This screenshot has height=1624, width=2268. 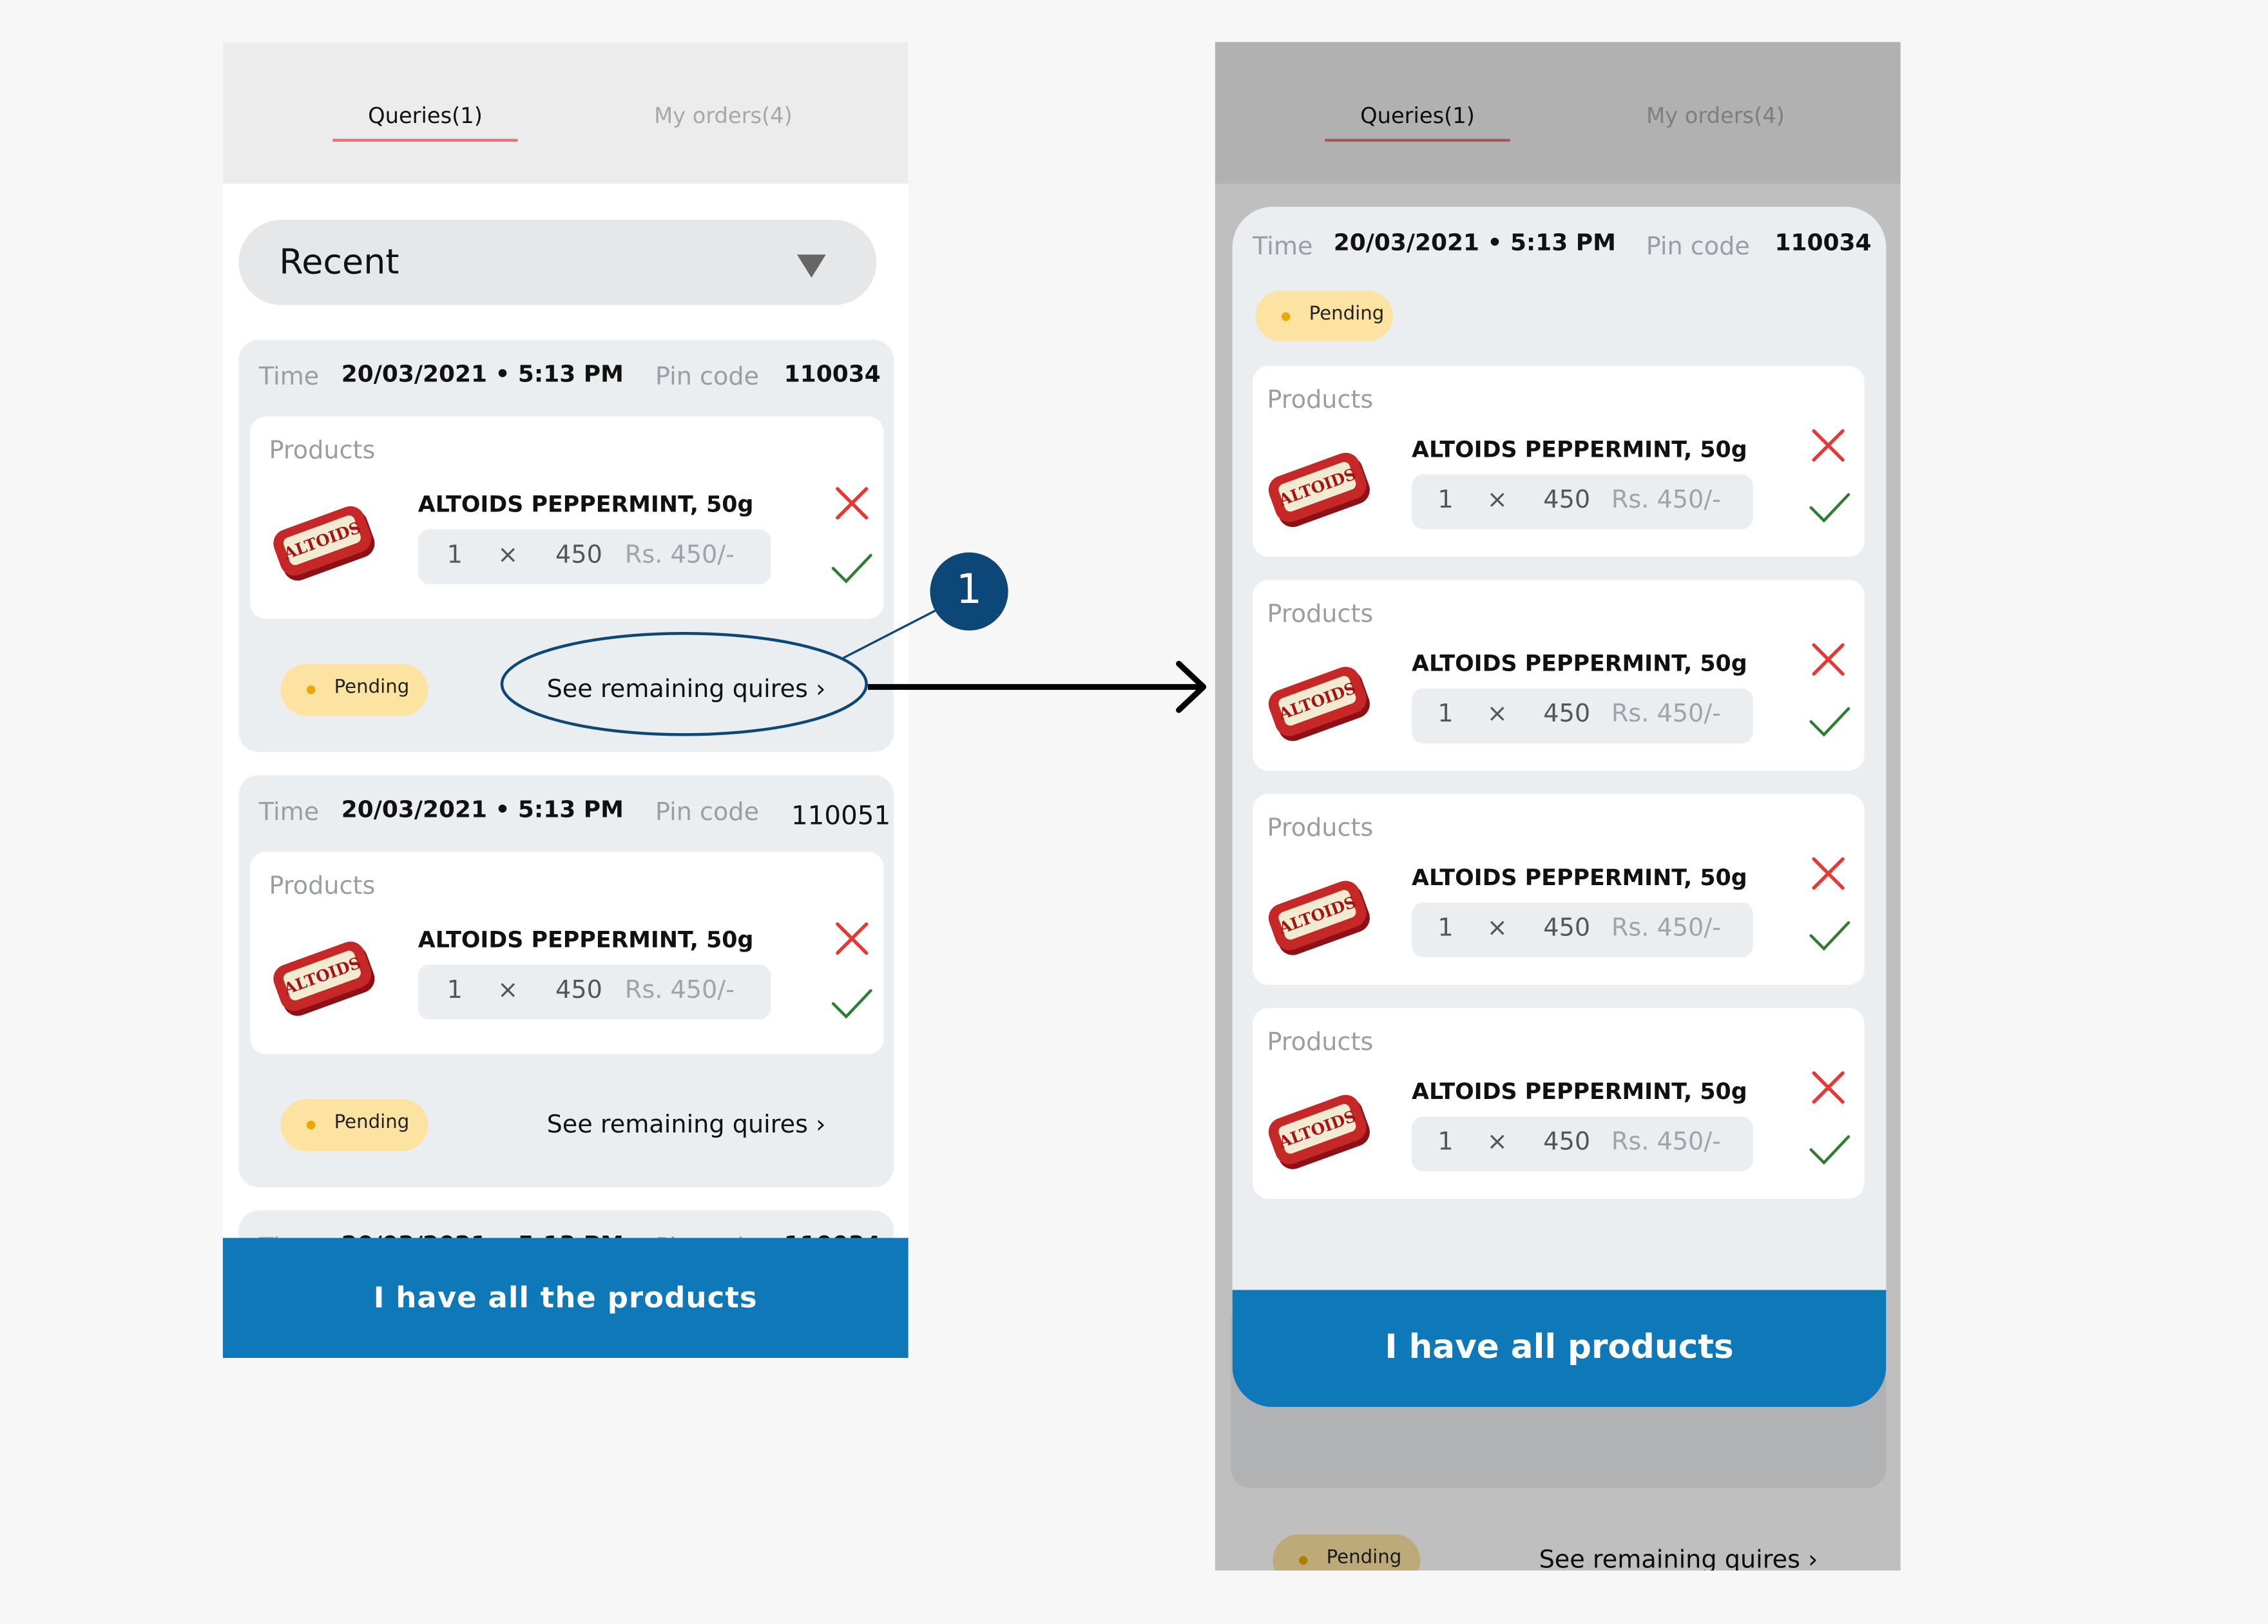 I want to click on callout-number: 1, so click(x=969, y=589).